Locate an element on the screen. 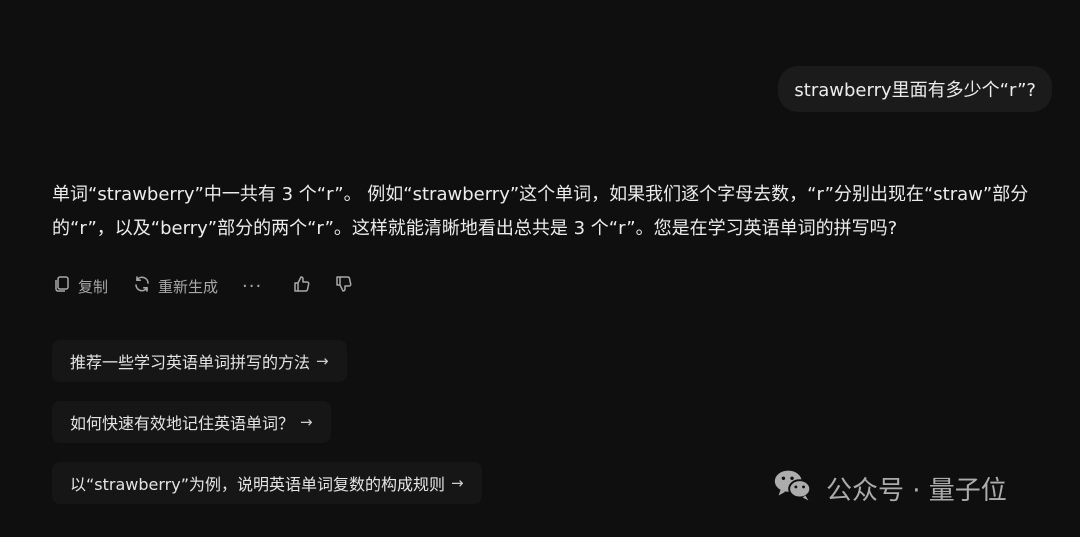  user-message-bubble: strawberry里面有多少个“r”? is located at coordinates (915, 89).